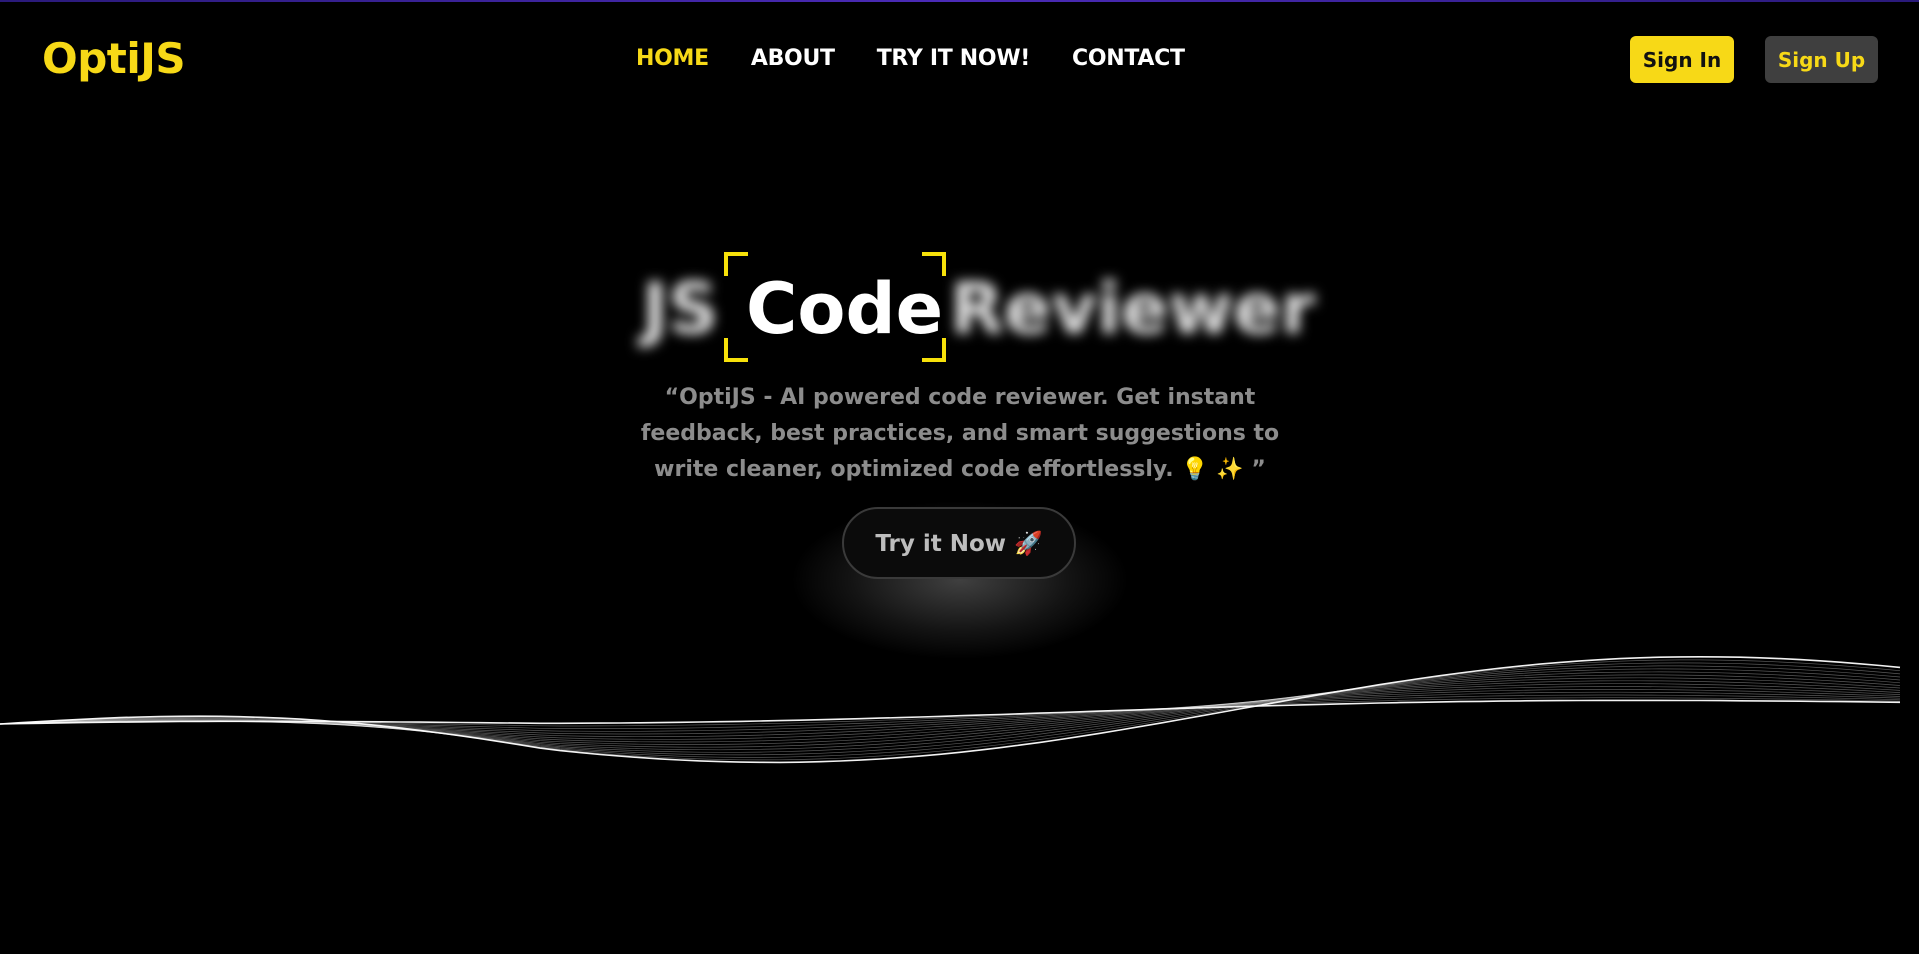 The width and height of the screenshot is (1919, 954). I want to click on focus-bracket-bottom-left, so click(736, 350).